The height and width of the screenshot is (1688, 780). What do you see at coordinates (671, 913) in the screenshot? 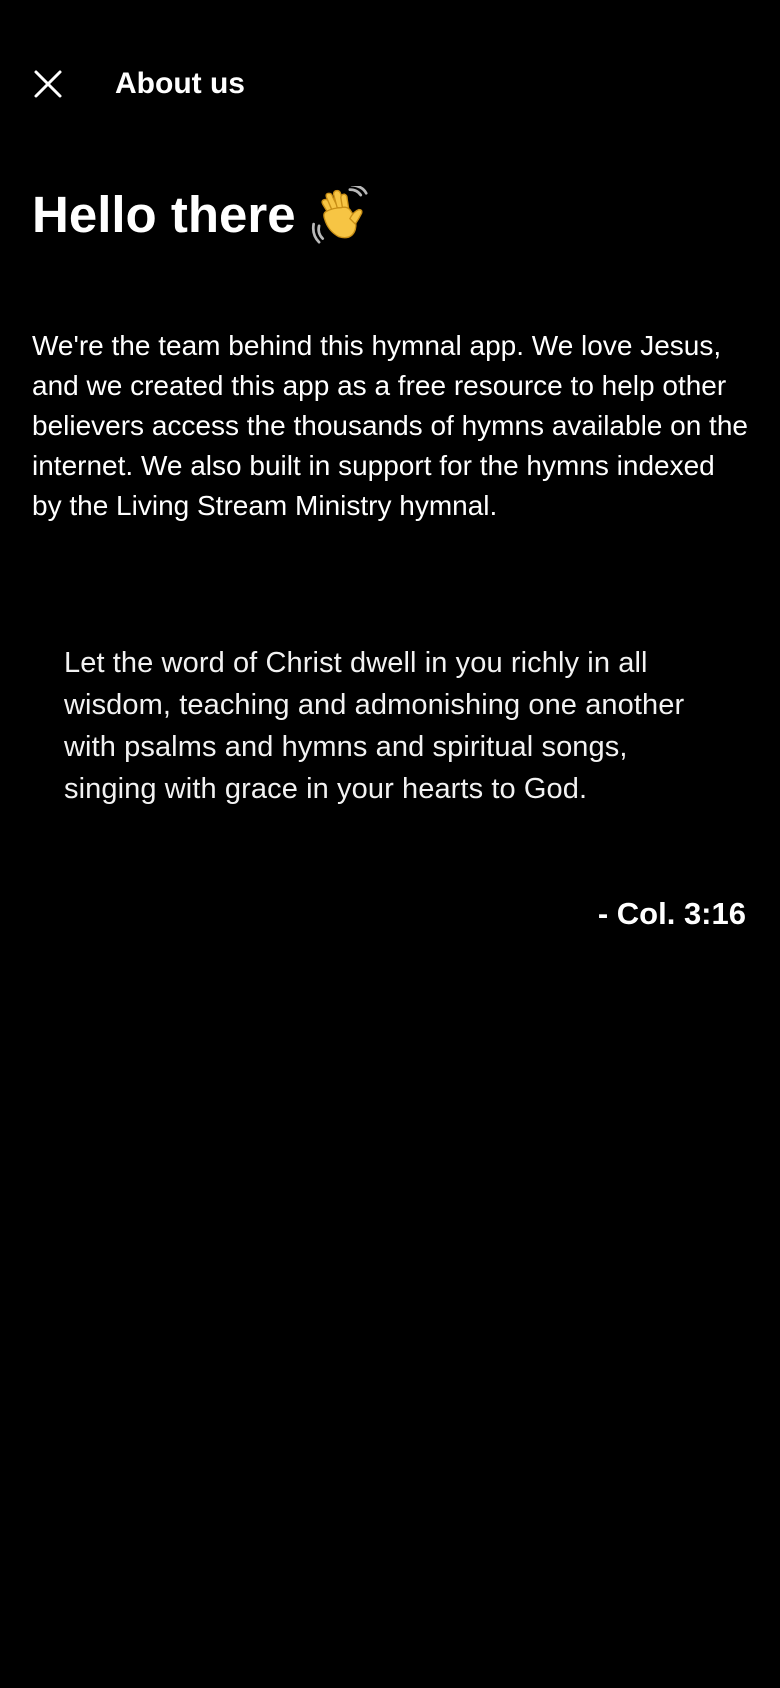
I see `scripture-citation: - Col. 3:16` at bounding box center [671, 913].